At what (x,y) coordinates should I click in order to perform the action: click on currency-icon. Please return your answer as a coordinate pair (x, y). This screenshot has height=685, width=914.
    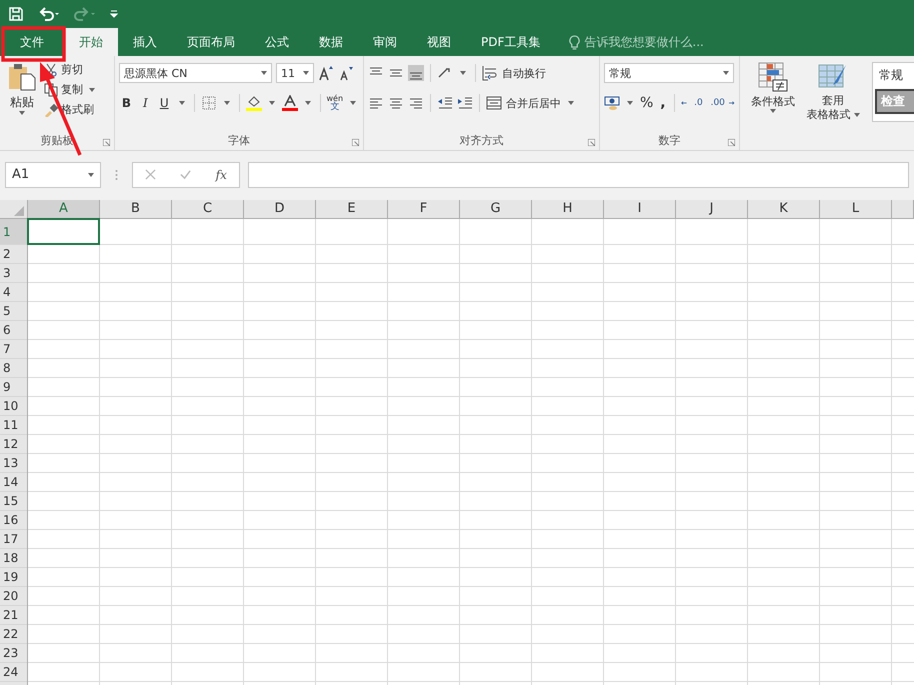
    Looking at the image, I should click on (612, 103).